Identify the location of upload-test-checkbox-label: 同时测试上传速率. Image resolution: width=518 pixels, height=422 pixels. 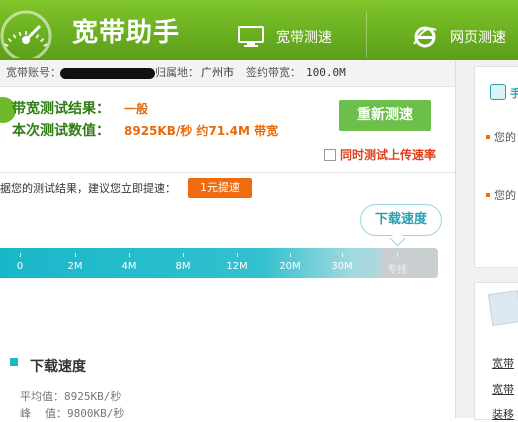
(388, 154).